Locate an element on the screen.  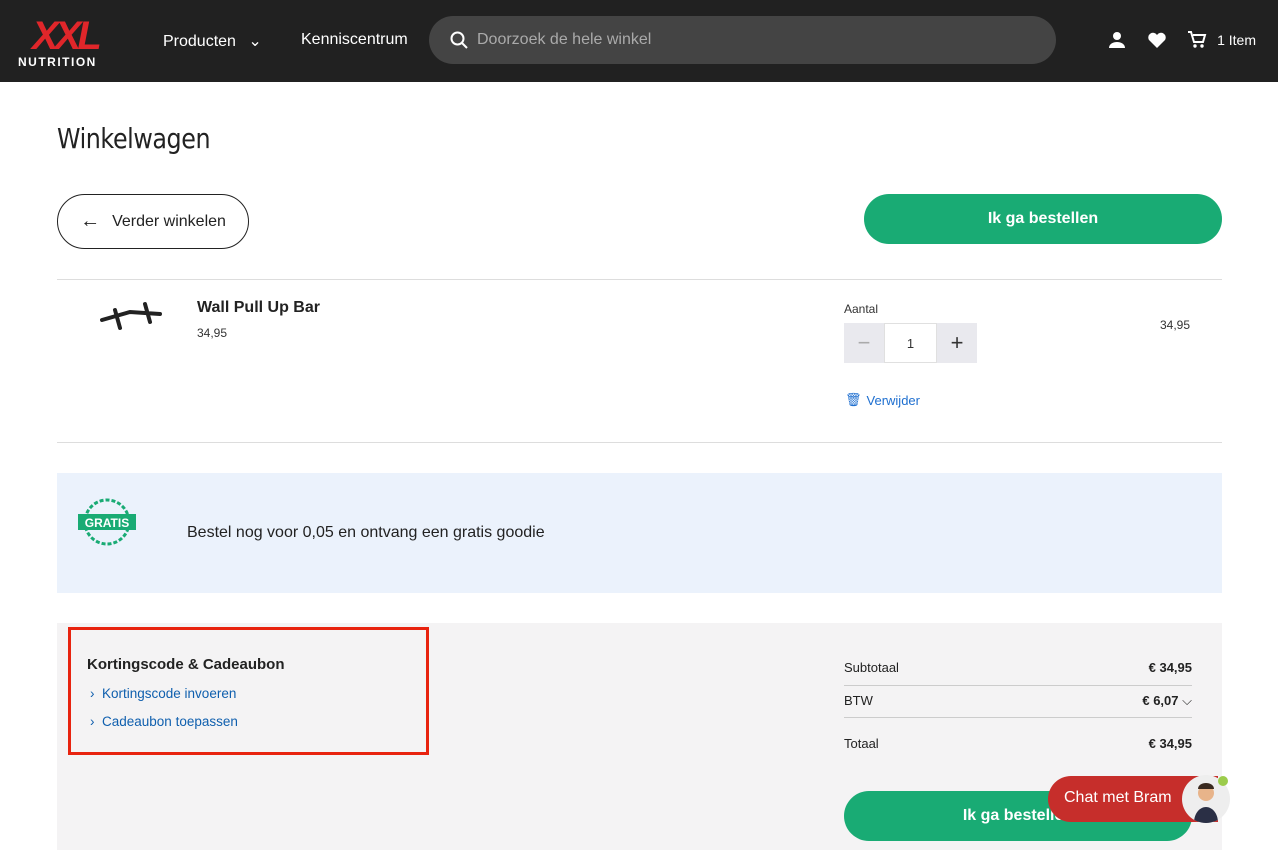
search-icon is located at coordinates (459, 40).